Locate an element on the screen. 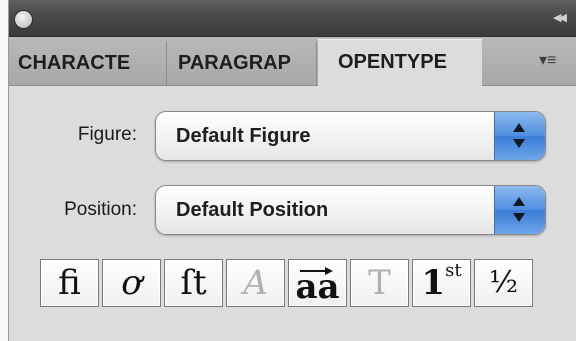  panel-title-bar: ◀◀ is located at coordinates (292, 18).